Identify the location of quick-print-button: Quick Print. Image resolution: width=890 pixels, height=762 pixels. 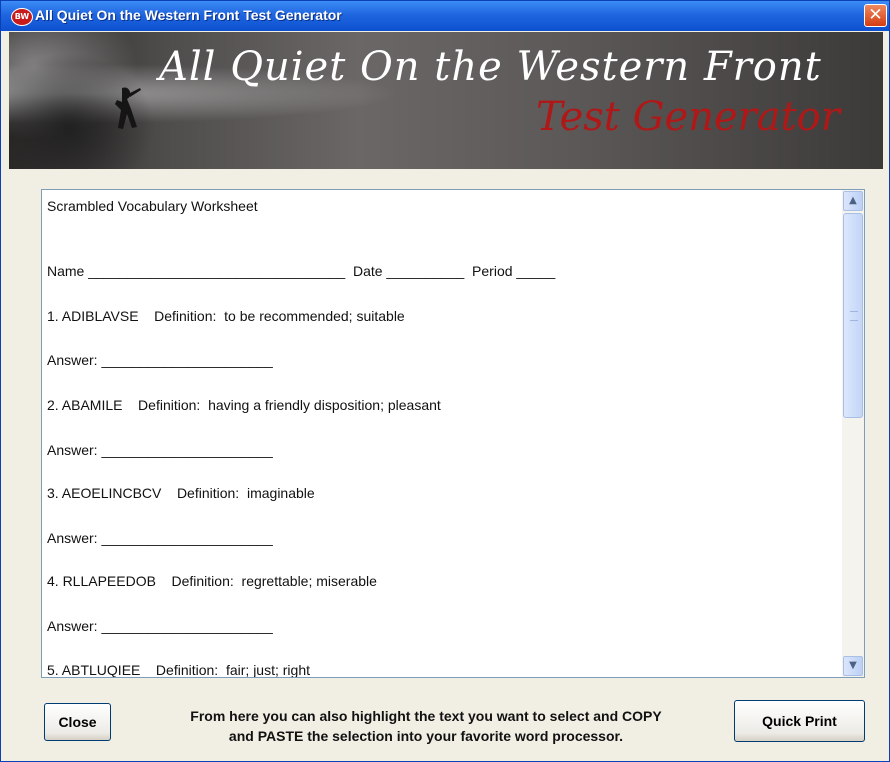
(799, 721).